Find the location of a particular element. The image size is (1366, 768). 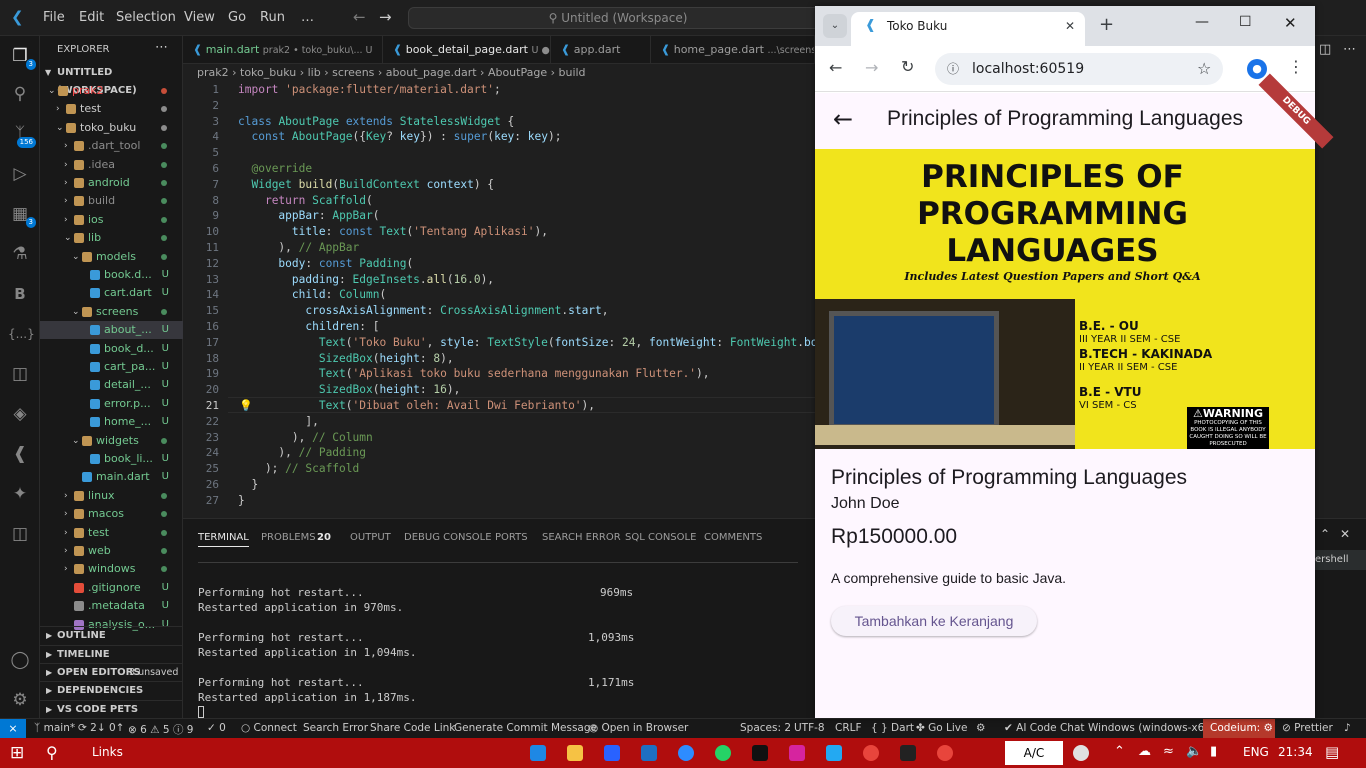

maximize-panel-icon: ⌃ is located at coordinates (1325, 534).